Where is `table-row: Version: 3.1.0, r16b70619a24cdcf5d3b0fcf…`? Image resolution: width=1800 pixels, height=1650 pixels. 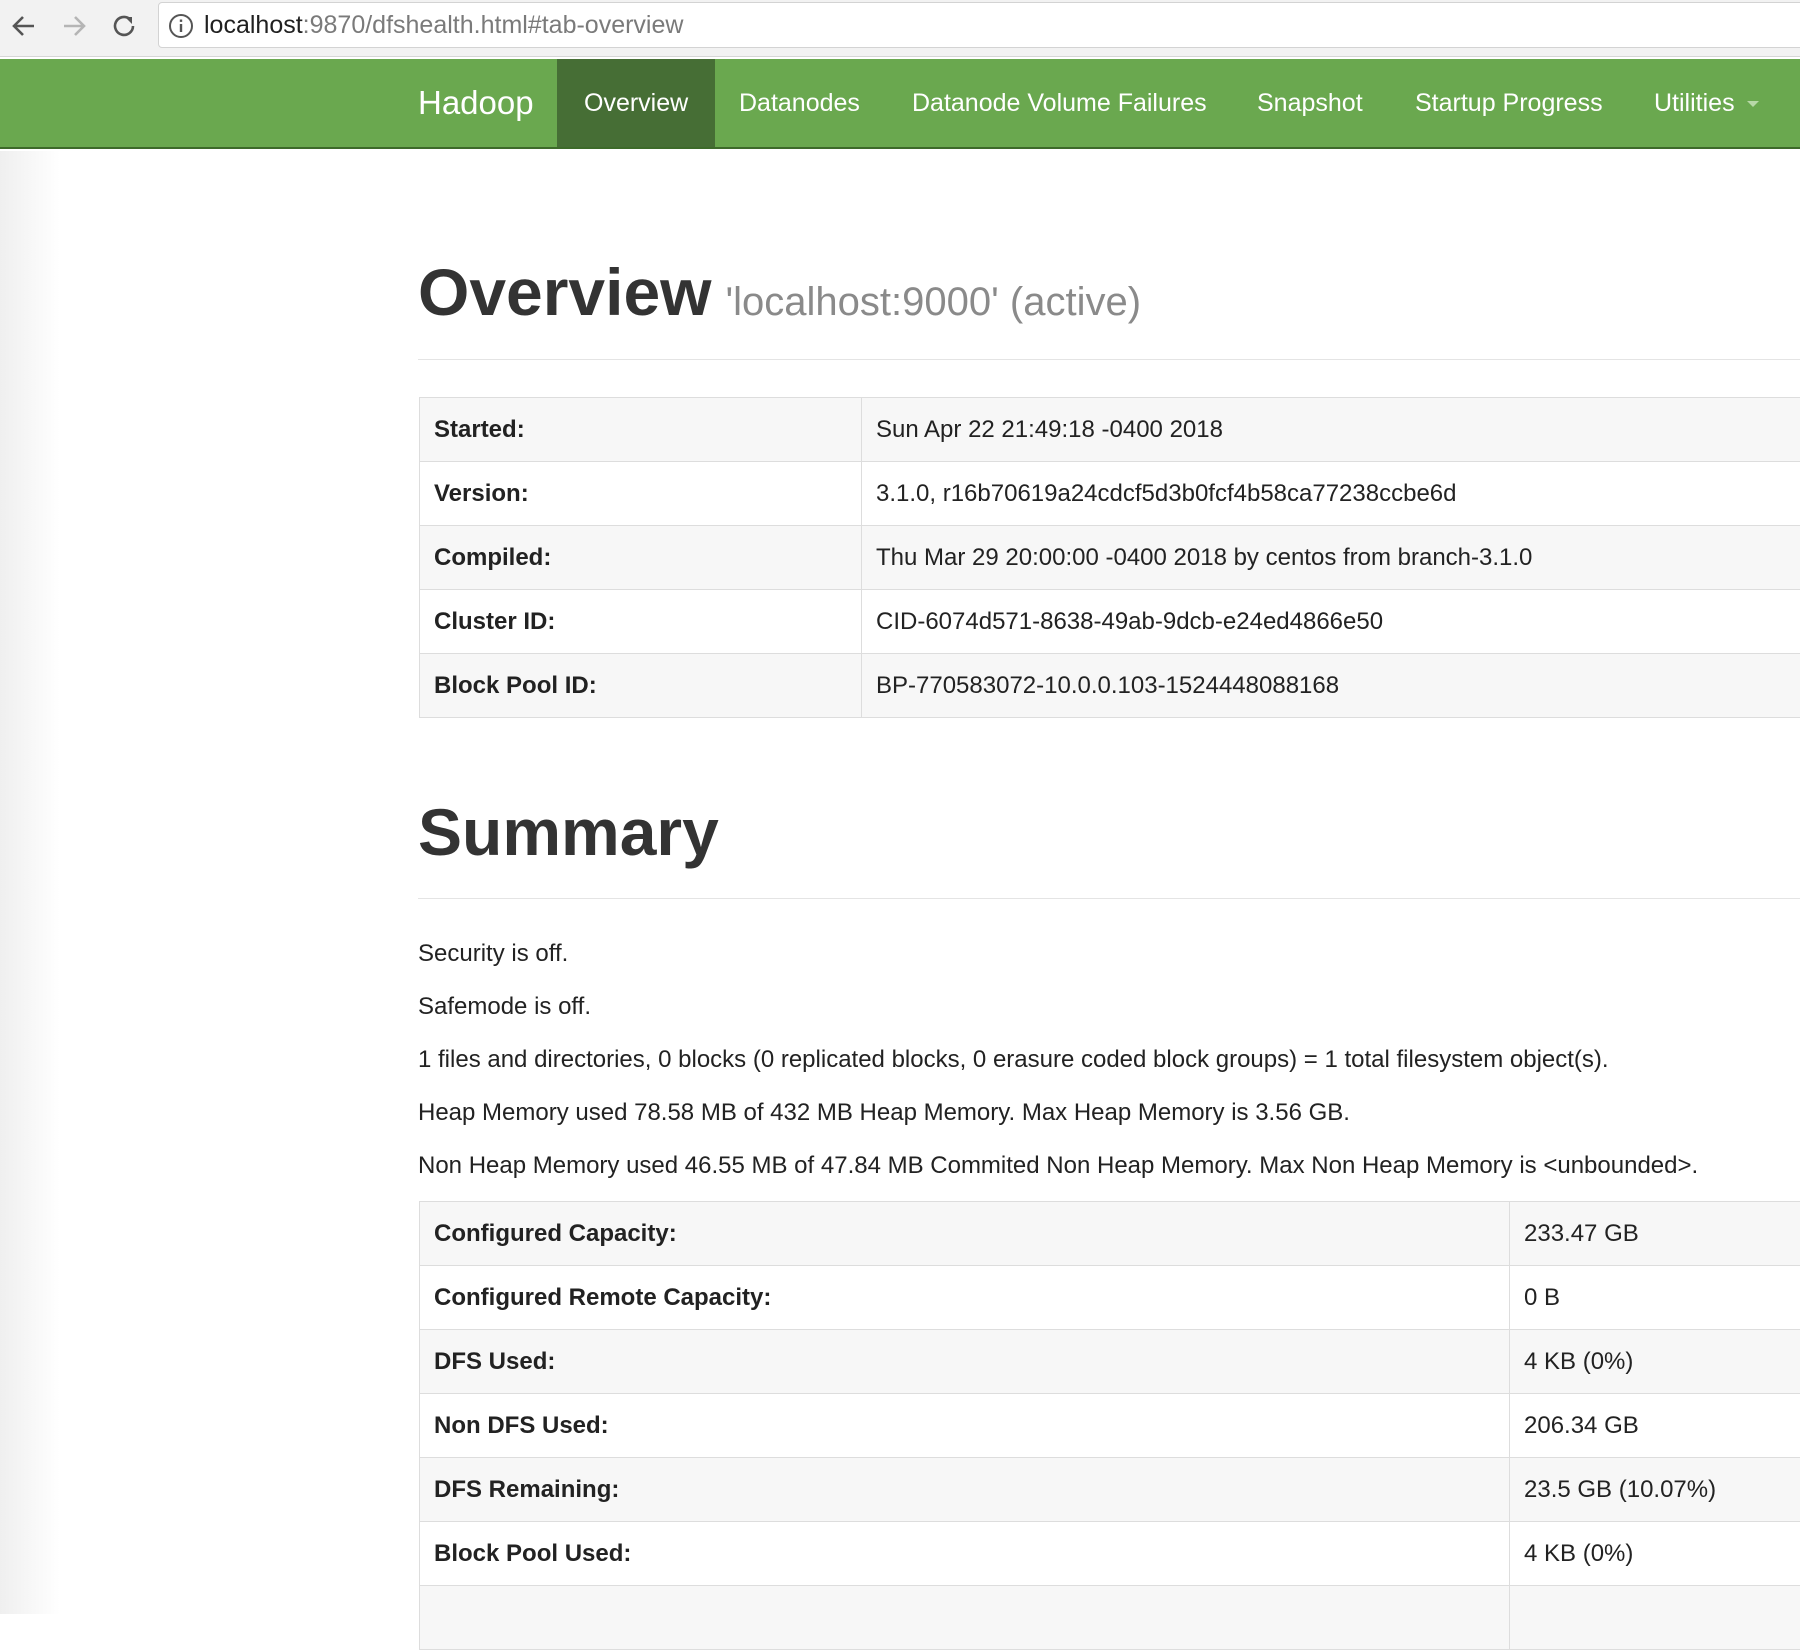
table-row: Version: 3.1.0, r16b70619a24cdcf5d3b0fcf… is located at coordinates (1110, 494).